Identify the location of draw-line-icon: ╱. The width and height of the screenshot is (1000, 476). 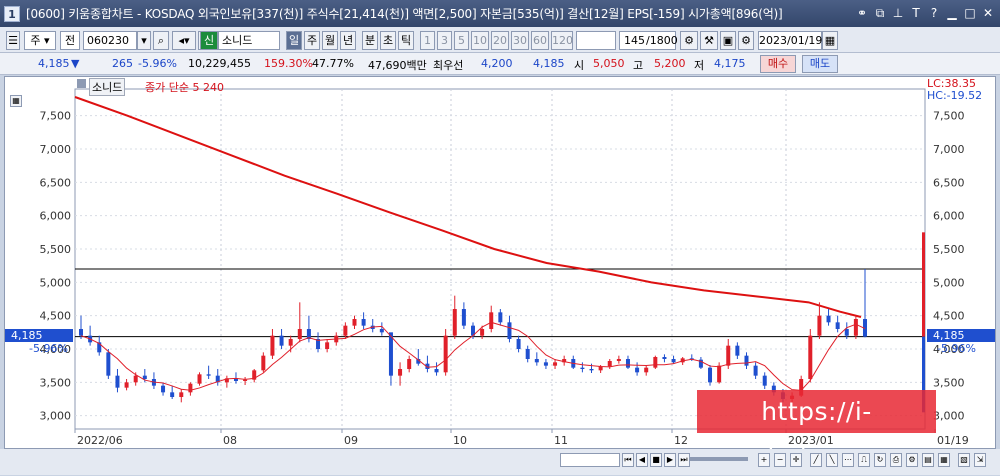
(816, 460).